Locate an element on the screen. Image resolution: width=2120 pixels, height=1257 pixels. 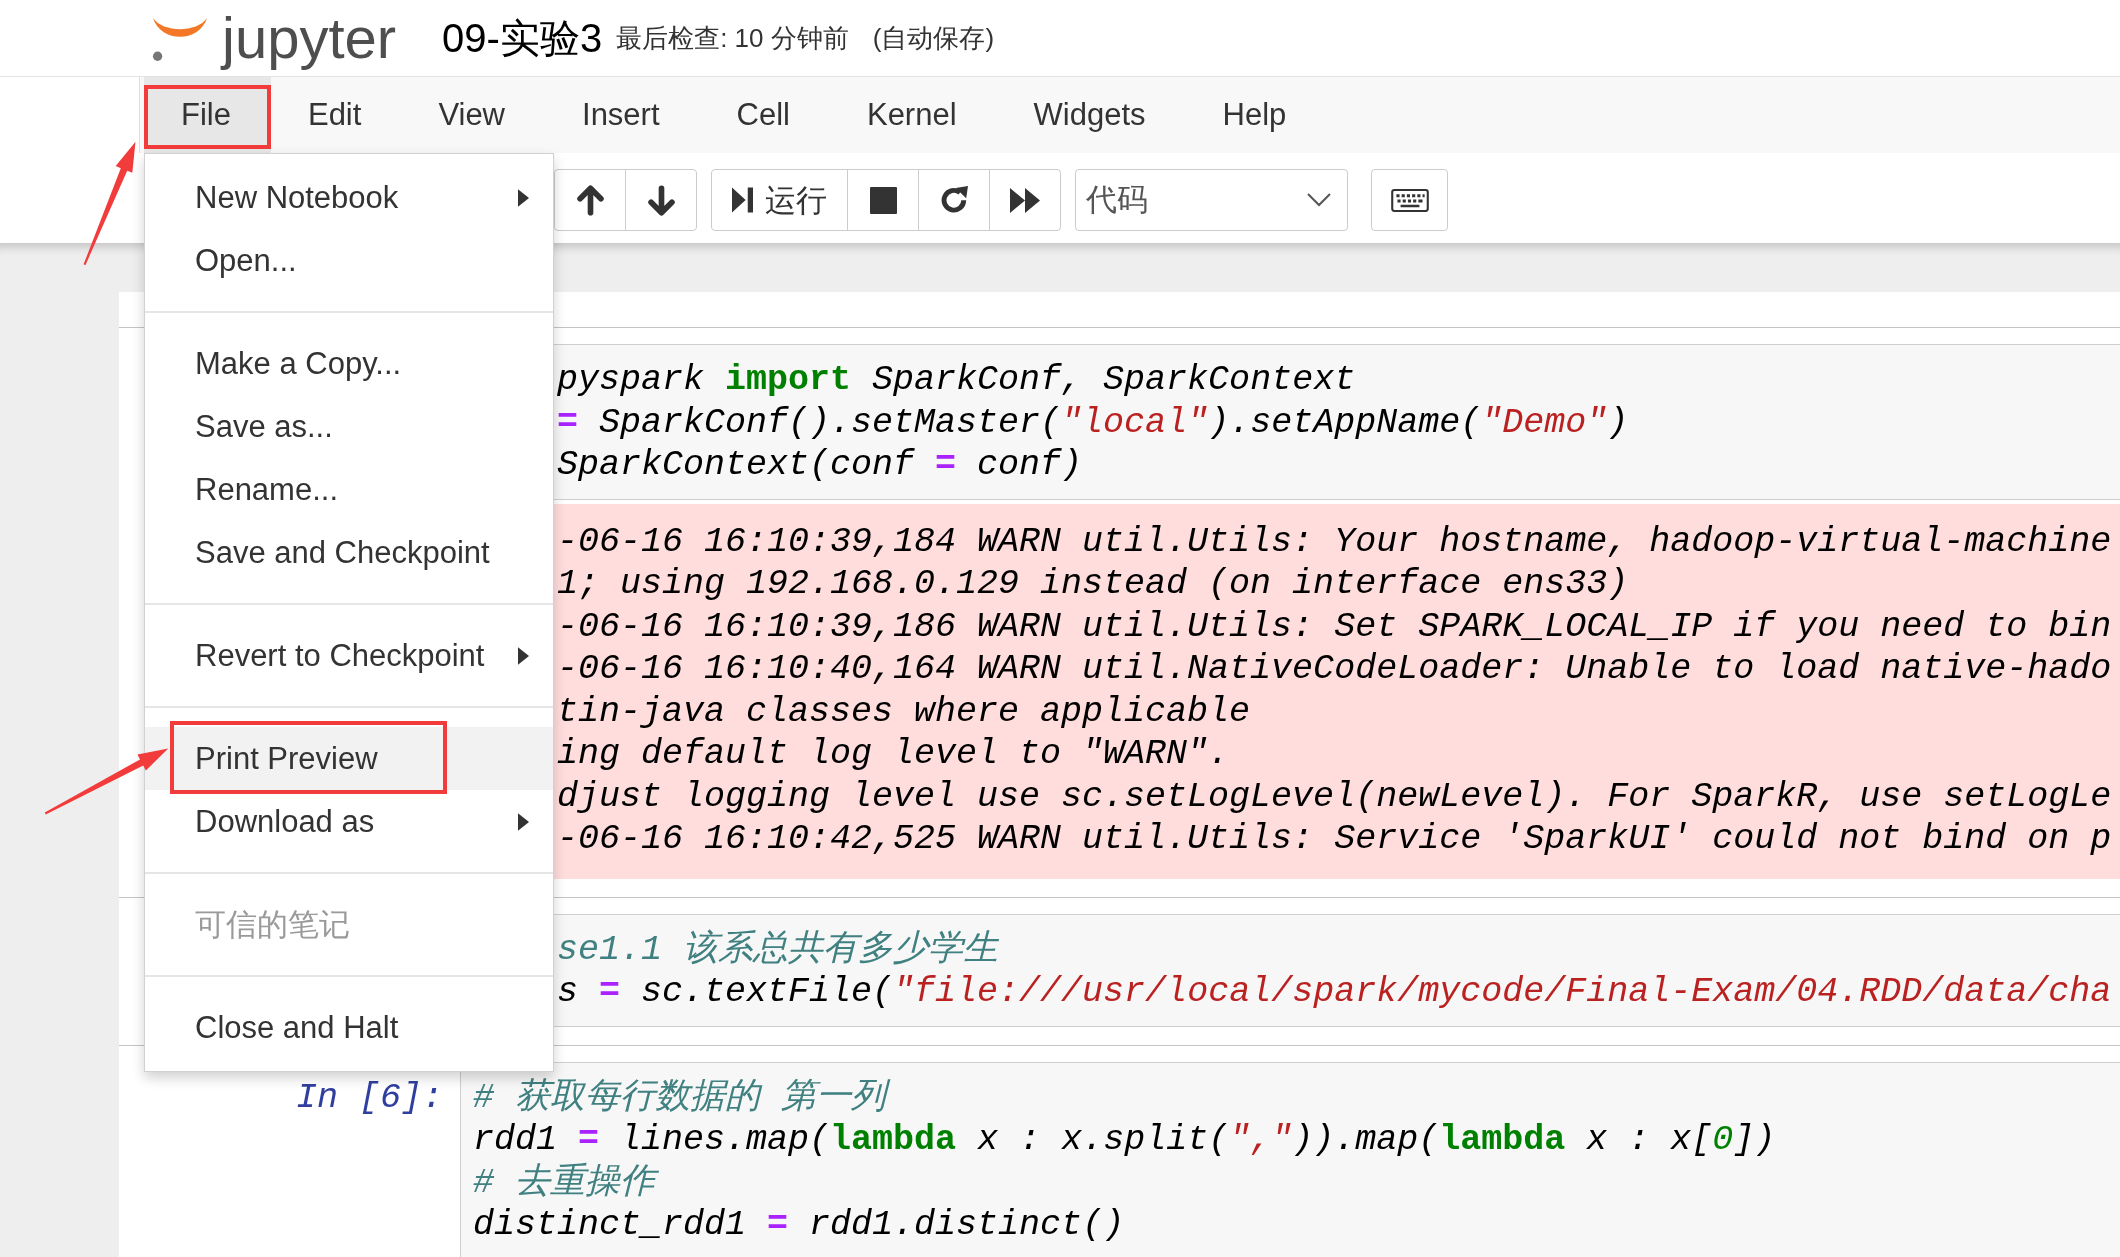
keyboard-icon is located at coordinates (1409, 200).